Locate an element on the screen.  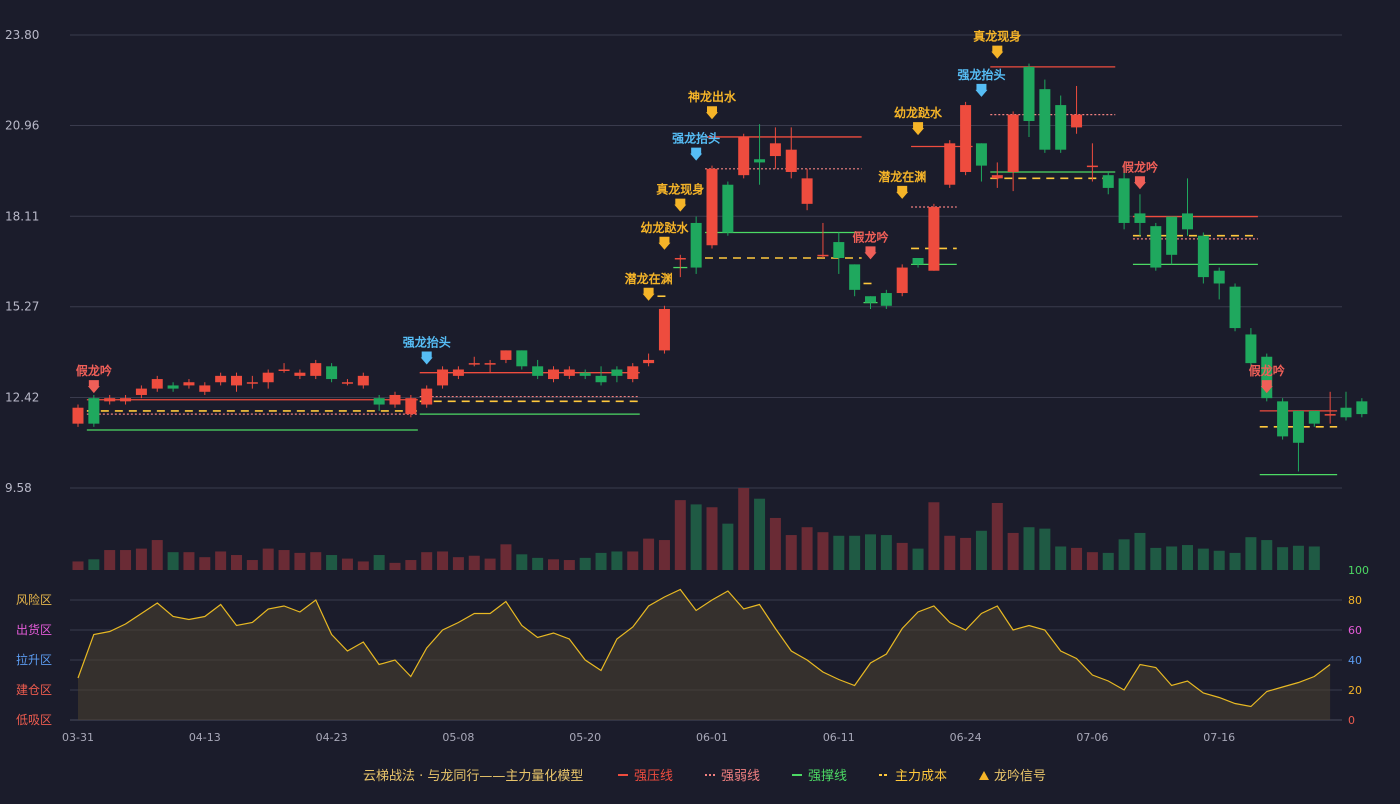
price-tick-label: 12.42 is located at coordinates (22, 398).